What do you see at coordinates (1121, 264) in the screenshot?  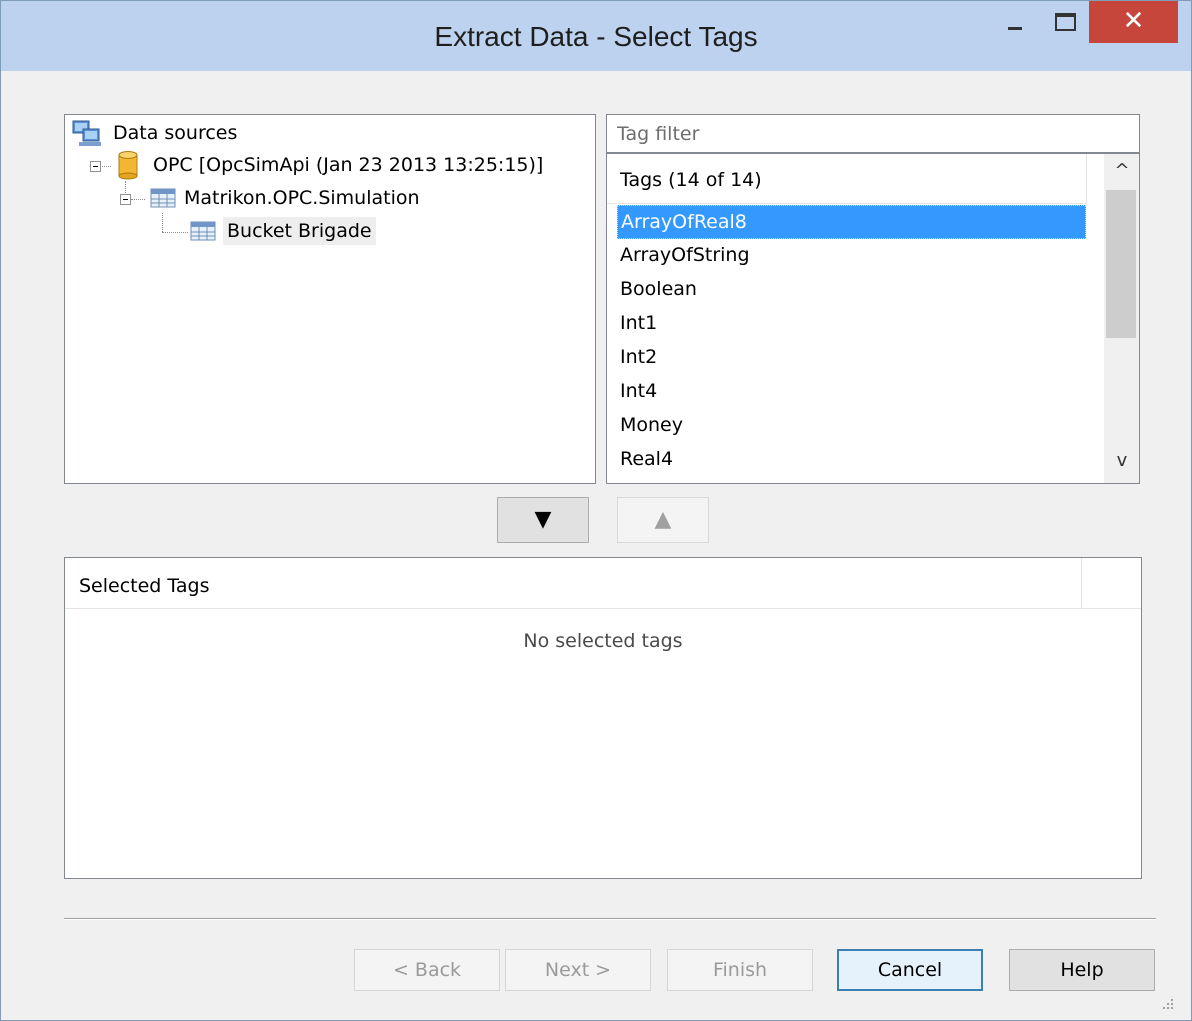 I see `scroll-thumb` at bounding box center [1121, 264].